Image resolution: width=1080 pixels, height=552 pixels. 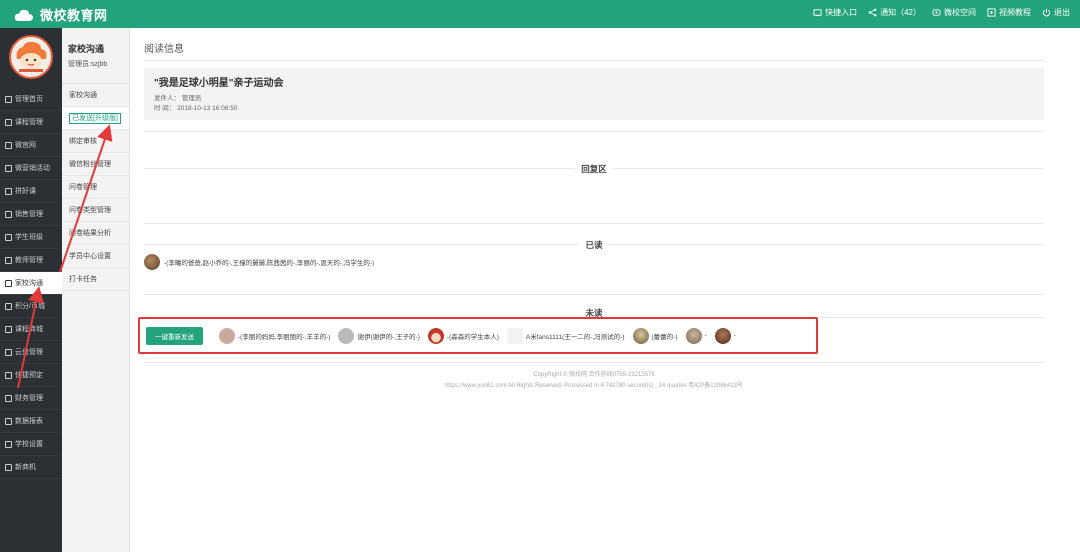 I want to click on nav-item-marketing: 微营销活动, so click(x=31, y=168).